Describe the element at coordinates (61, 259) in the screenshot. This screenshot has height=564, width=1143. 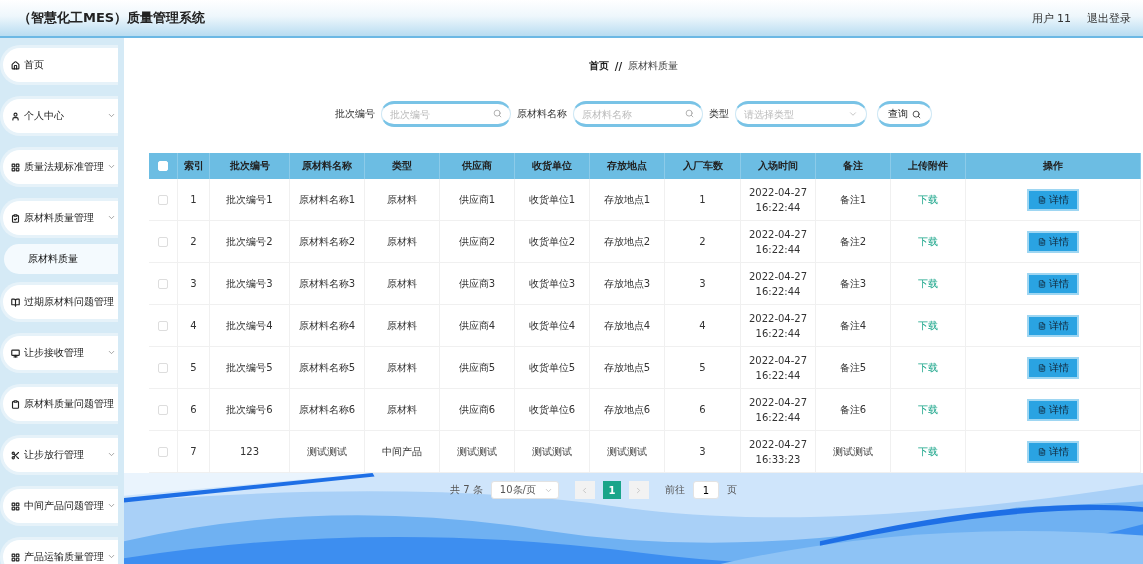
I see `sidebar-subitem: 原材料质量` at that location.